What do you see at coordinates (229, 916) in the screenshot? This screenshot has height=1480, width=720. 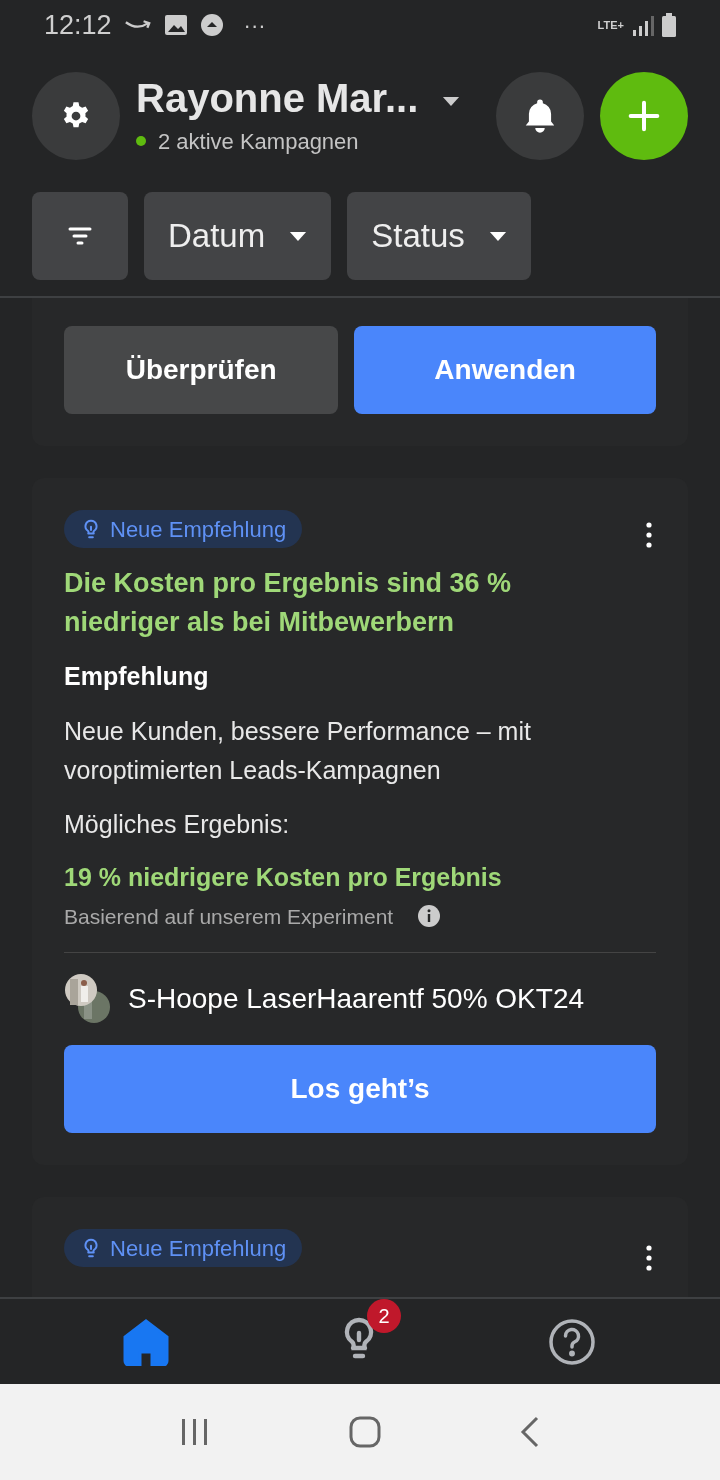 I see `result-note: Basierend auf unserem Experiment` at bounding box center [229, 916].